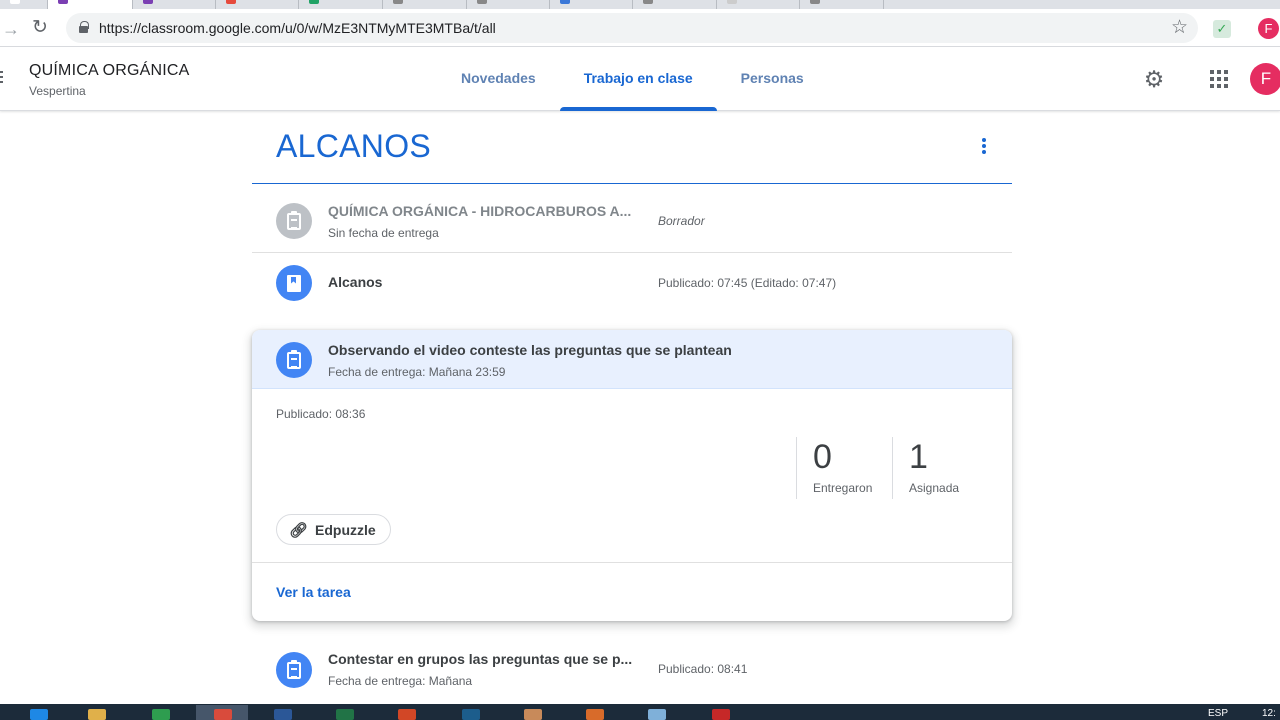 The width and height of the screenshot is (1280, 720). What do you see at coordinates (720, 712) in the screenshot?
I see `taskbar-app-media-icon` at bounding box center [720, 712].